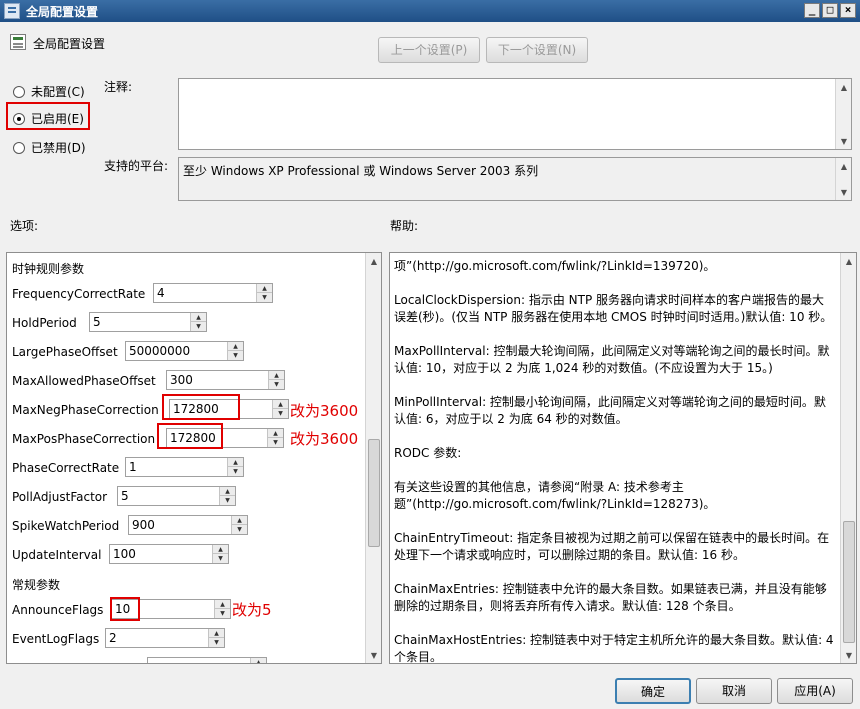 The image size is (860, 709). What do you see at coordinates (60, 497) in the screenshot?
I see `option-label: PollAdjustFactor` at bounding box center [60, 497].